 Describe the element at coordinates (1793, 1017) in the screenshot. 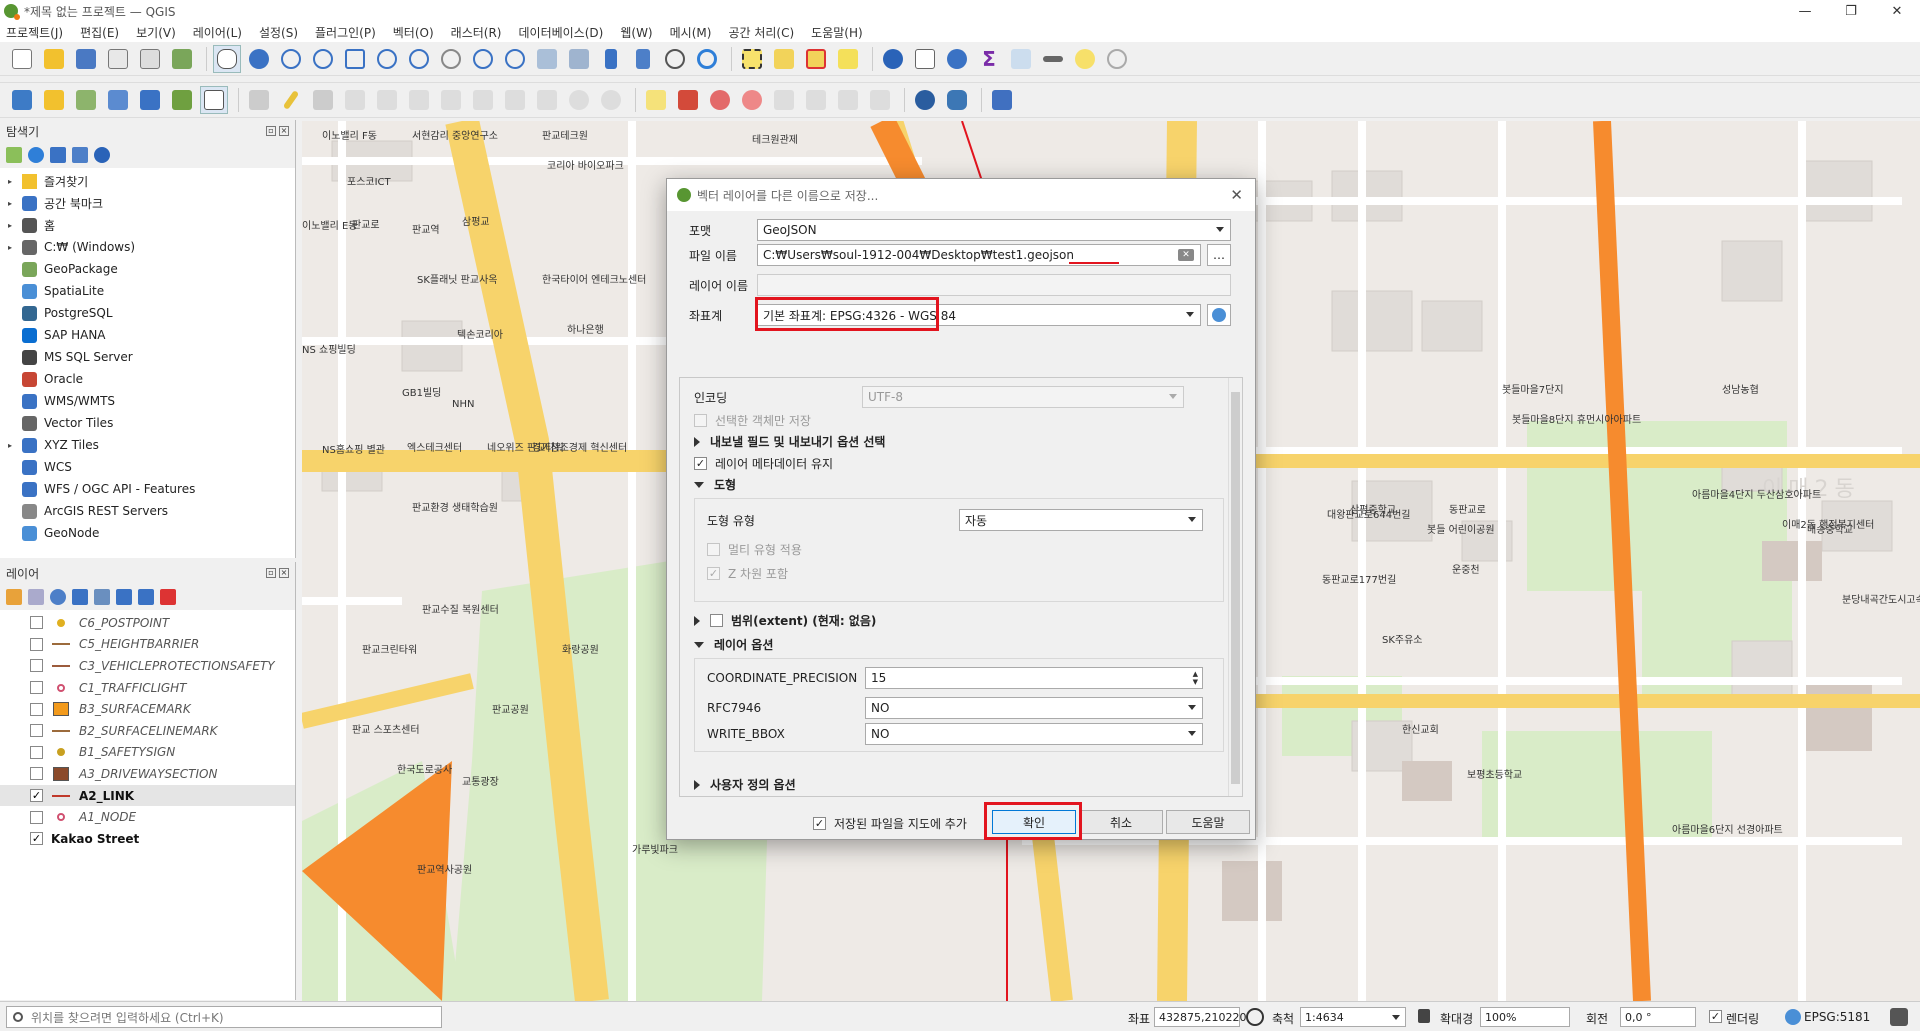

I see `crs-globe-icon` at that location.